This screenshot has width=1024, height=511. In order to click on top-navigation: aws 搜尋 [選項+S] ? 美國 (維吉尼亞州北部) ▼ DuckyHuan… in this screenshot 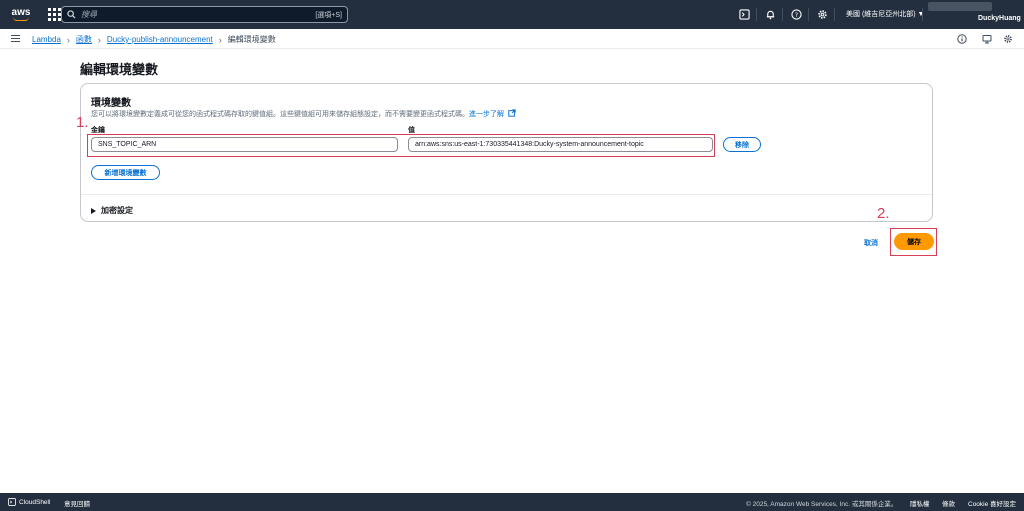, I will do `click(512, 14)`.